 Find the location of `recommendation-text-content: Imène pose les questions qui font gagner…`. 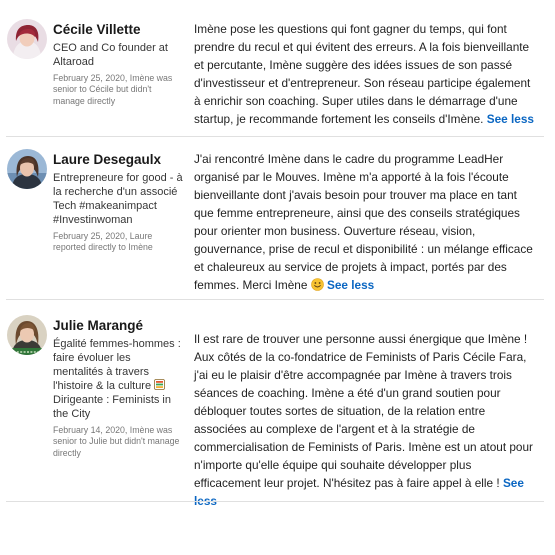

recommendation-text-content: Imène pose les questions qui font gagner… is located at coordinates (362, 74).